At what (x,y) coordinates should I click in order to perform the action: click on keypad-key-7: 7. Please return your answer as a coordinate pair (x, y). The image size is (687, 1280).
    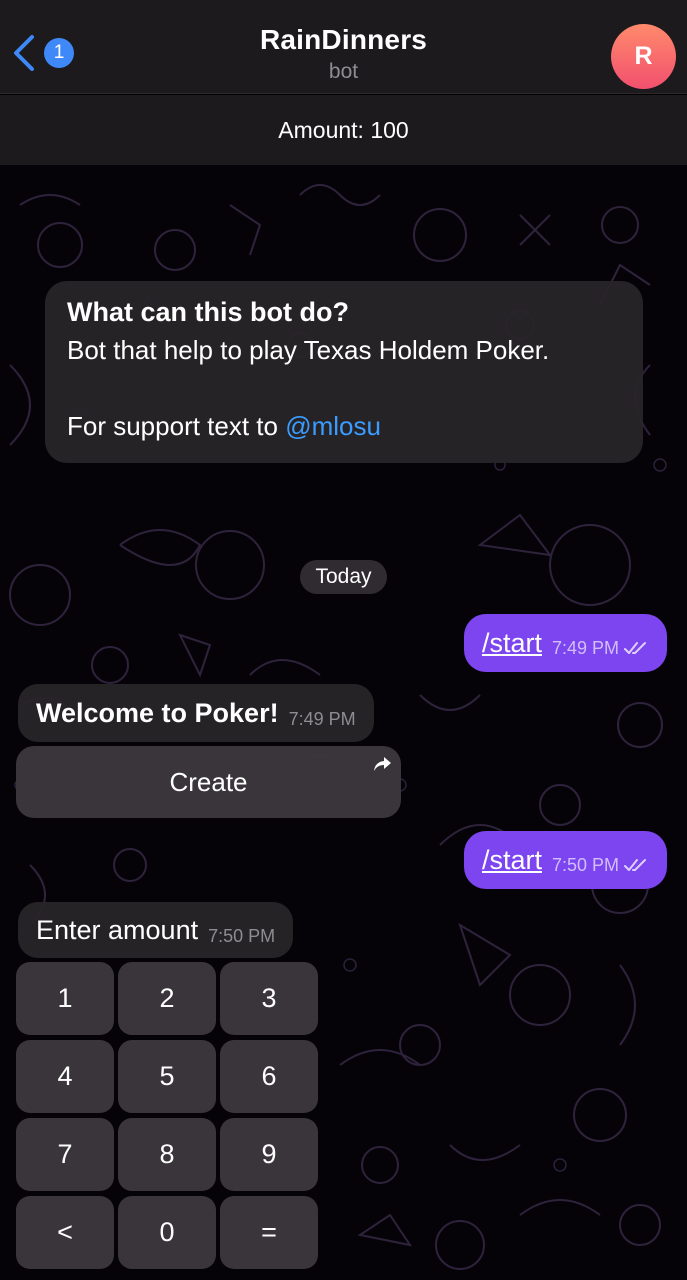
    Looking at the image, I should click on (65, 1154).